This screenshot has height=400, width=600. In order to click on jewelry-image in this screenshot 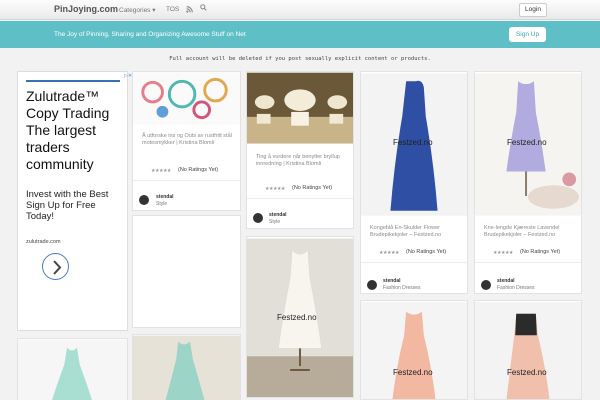, I will do `click(186, 98)`.